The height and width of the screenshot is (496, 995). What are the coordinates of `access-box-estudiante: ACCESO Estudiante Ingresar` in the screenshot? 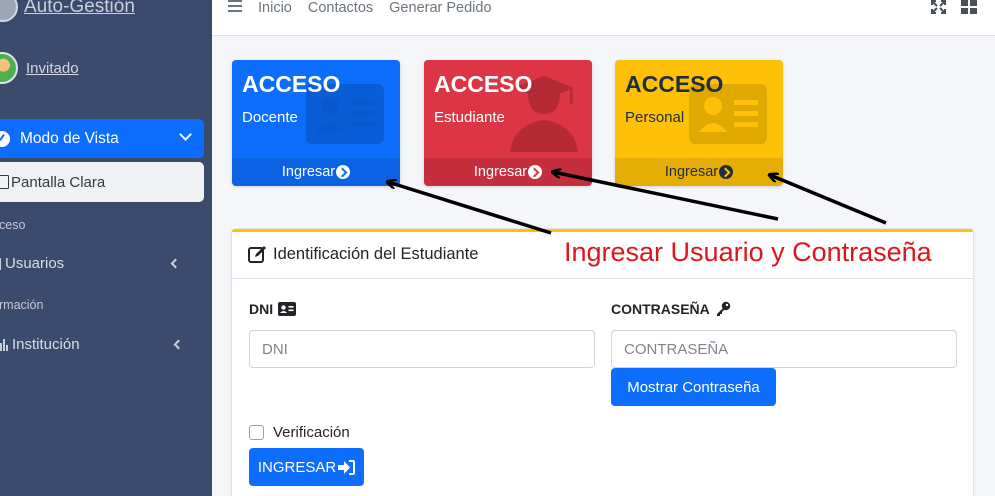 It's located at (508, 123).